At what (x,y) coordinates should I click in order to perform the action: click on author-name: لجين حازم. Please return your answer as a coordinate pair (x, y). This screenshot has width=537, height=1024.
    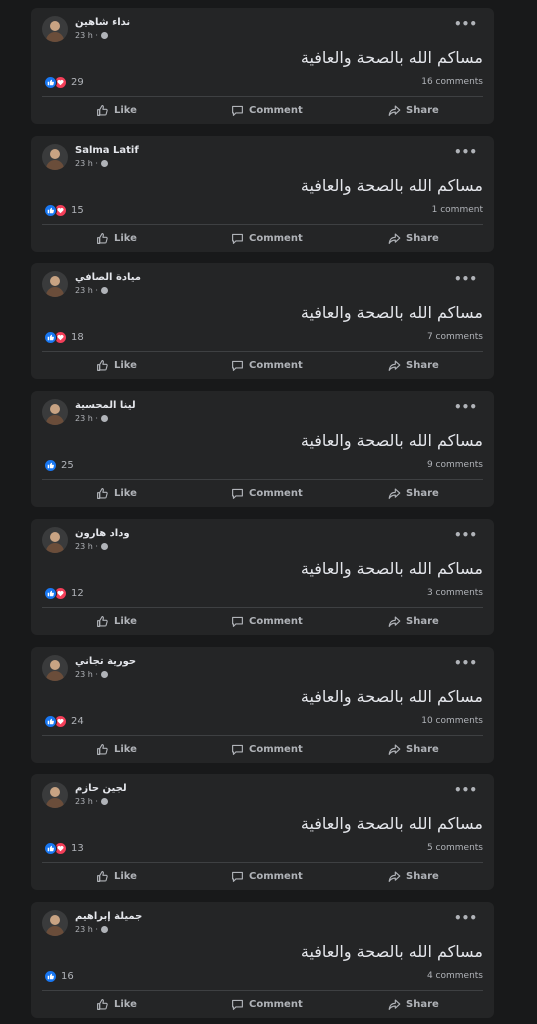
    Looking at the image, I should click on (101, 788).